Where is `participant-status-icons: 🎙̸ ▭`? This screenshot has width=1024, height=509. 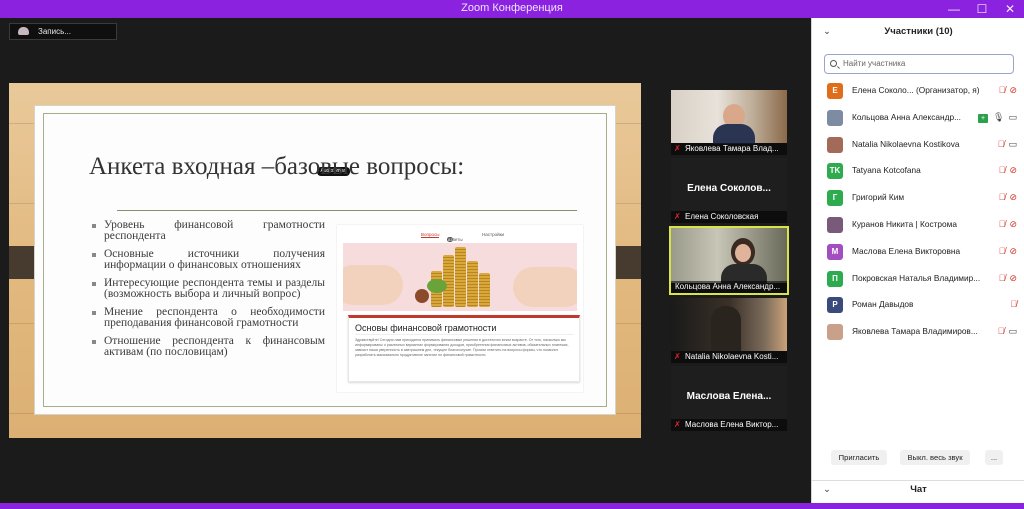 participant-status-icons: 🎙̸ ▭ is located at coordinates (1007, 331).